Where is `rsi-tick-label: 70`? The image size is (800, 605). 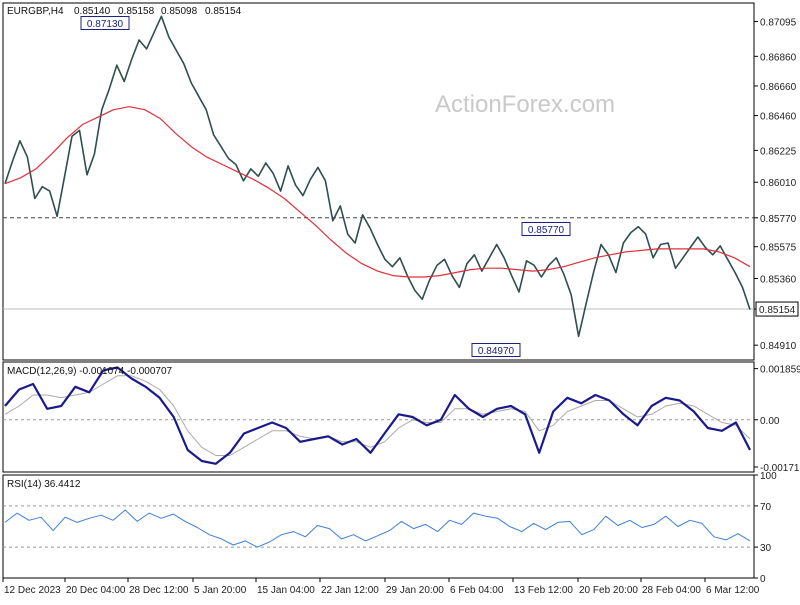
rsi-tick-label: 70 is located at coordinates (766, 507).